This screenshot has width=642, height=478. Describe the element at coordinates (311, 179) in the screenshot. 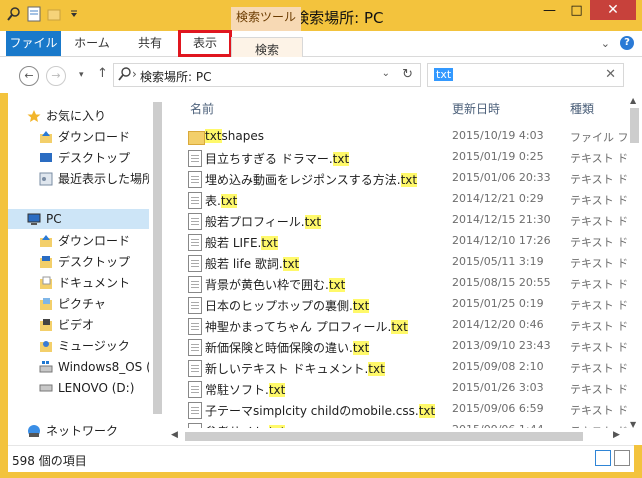

I see `file-name: 埋め込み動画をレジポンスする方法.txt` at that location.